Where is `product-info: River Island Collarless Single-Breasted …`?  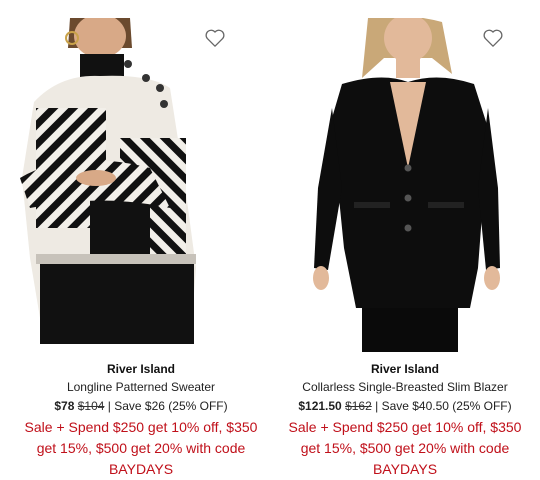
product-info: River Island Collarless Single-Breasted … is located at coordinates (398, 420).